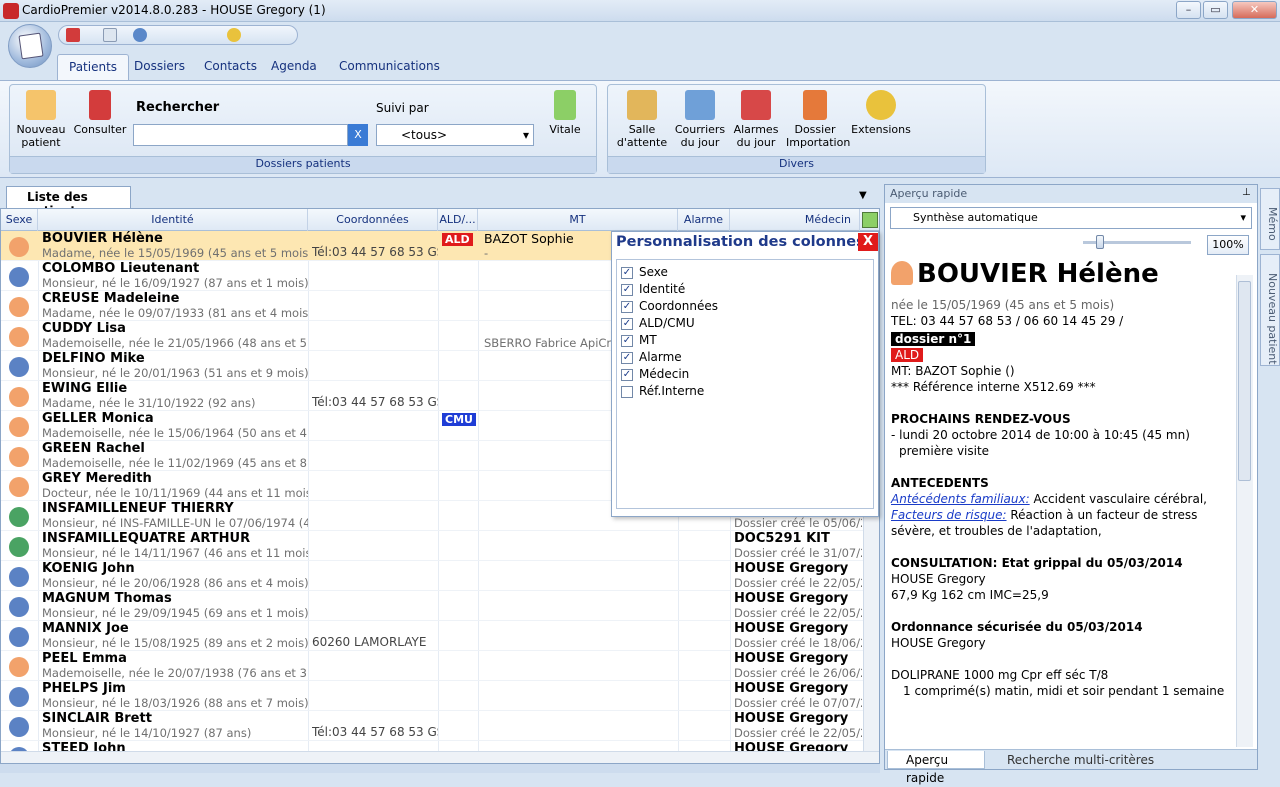  Describe the element at coordinates (741, 306) in the screenshot. I see `column-option: ✓ Coordonnées` at that location.